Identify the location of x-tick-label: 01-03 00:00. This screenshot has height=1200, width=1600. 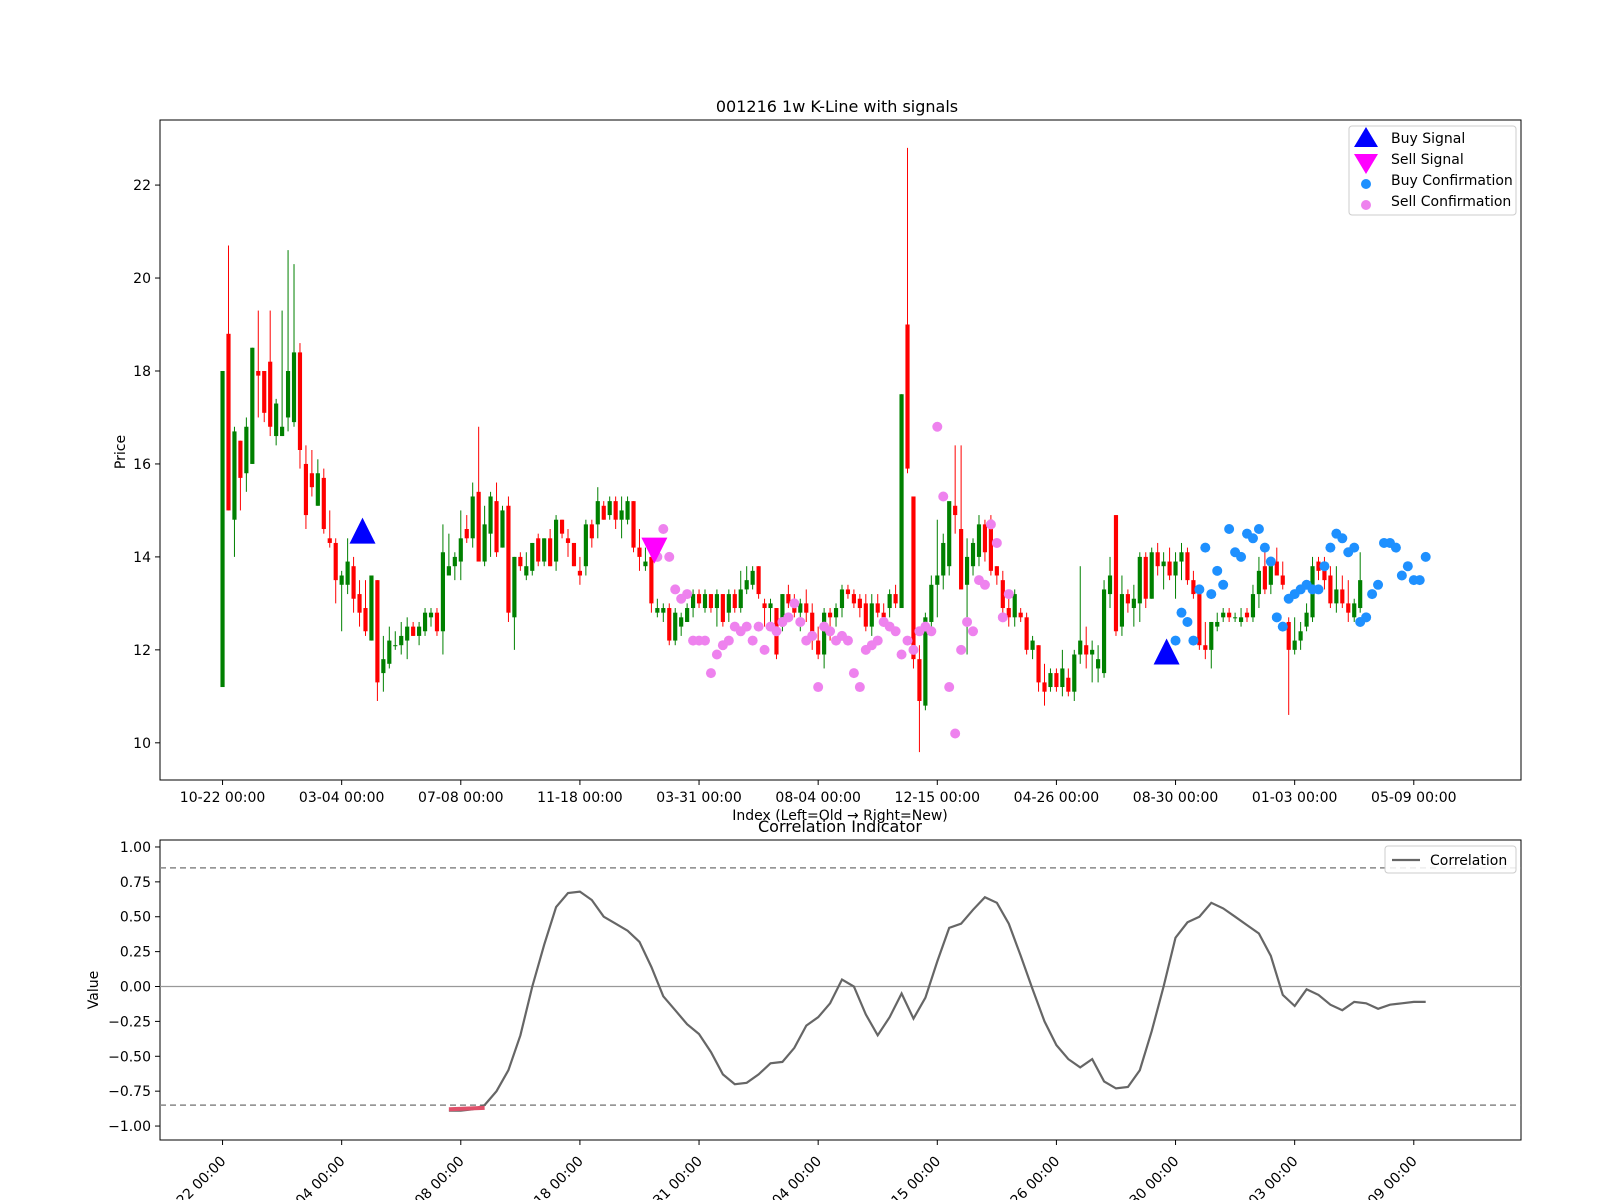
(1266, 1177).